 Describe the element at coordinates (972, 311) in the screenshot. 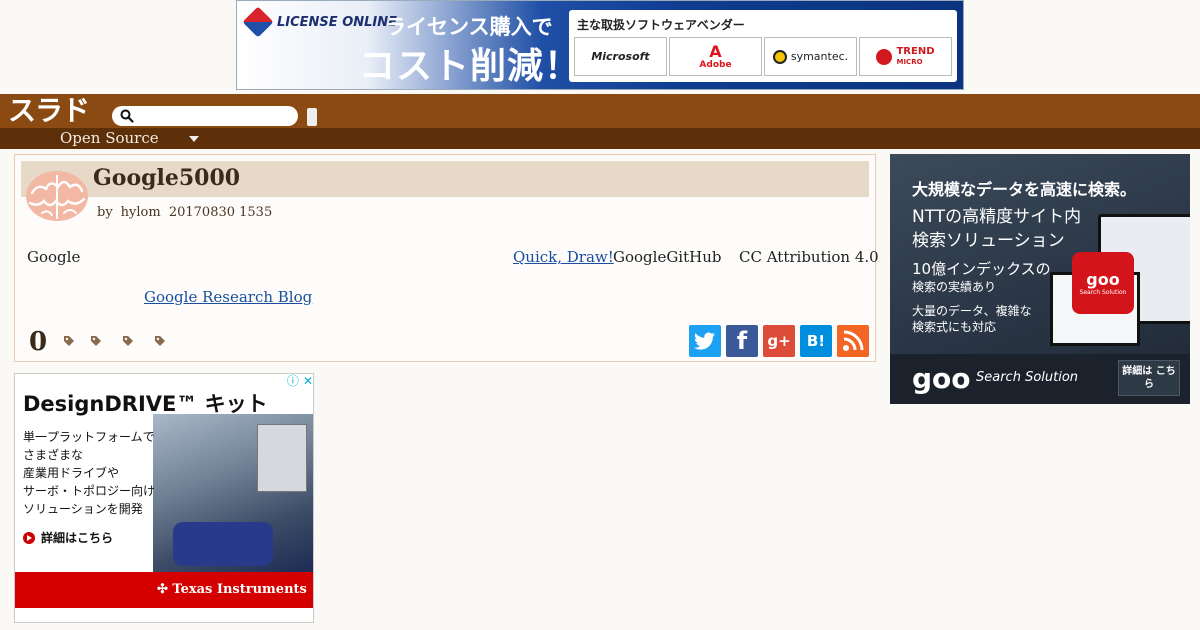

I see `ad-line: 大量のデータ、複雑な` at that location.